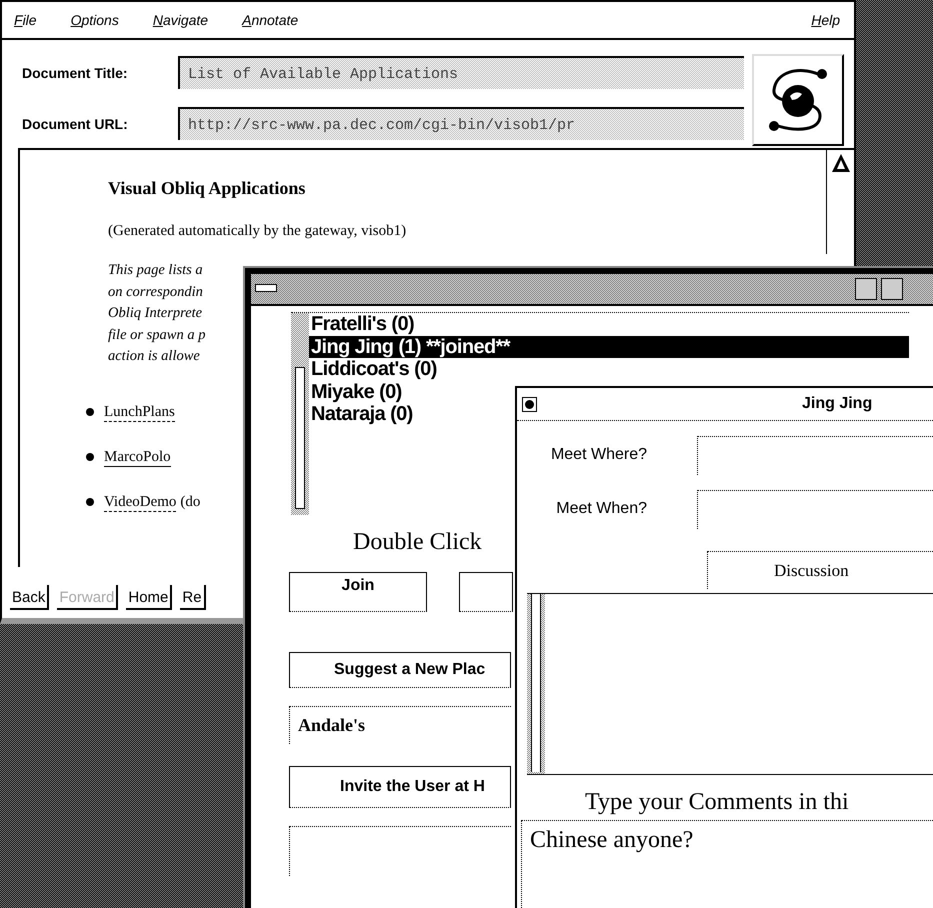 This screenshot has height=908, width=933. Describe the element at coordinates (25, 20) in the screenshot. I see `menu-item: File` at that location.